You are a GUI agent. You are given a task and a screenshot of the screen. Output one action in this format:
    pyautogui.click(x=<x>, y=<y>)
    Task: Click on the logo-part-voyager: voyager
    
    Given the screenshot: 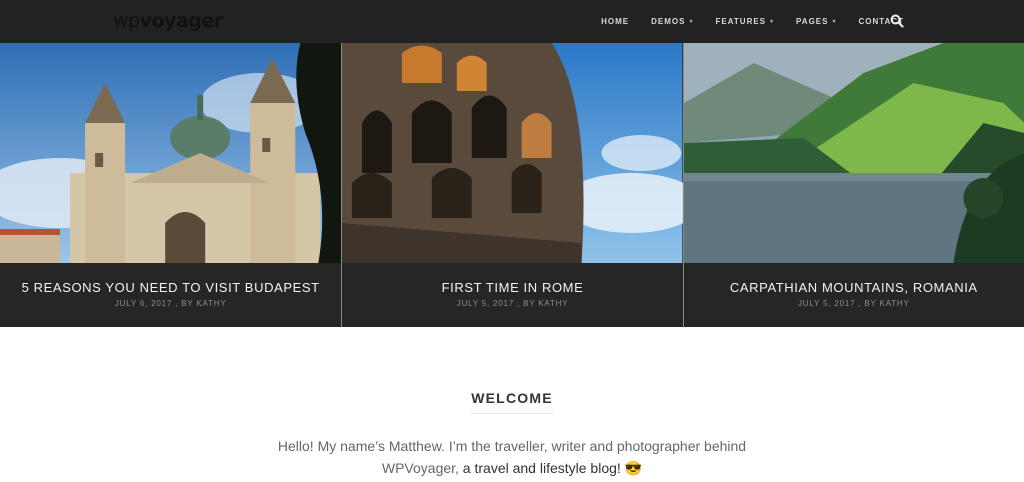 What is the action you would take?
    pyautogui.click(x=181, y=21)
    